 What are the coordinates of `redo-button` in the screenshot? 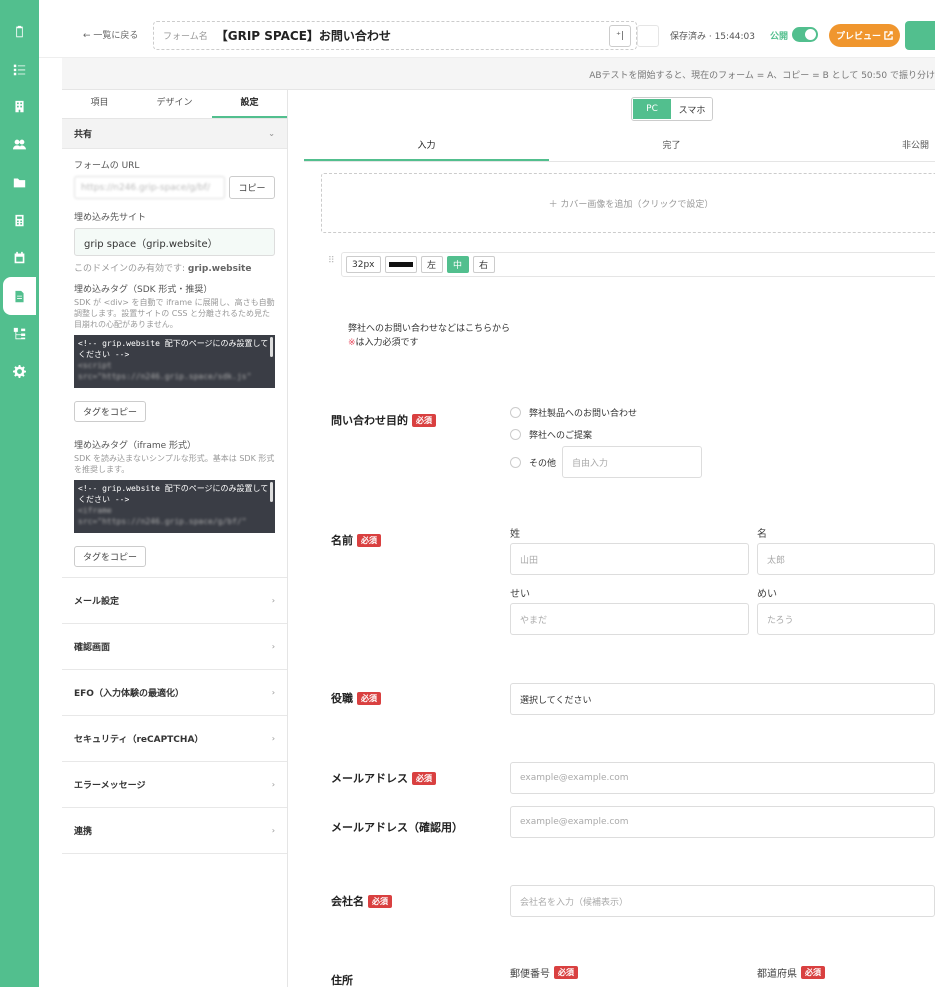 It's located at (648, 36).